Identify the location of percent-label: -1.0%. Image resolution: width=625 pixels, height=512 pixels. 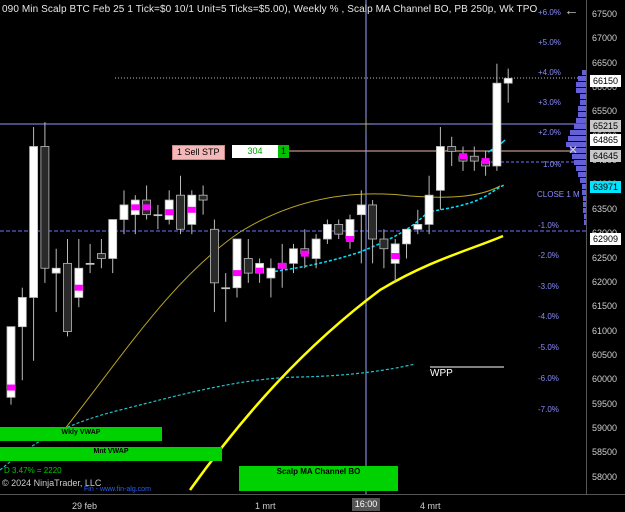
(548, 225).